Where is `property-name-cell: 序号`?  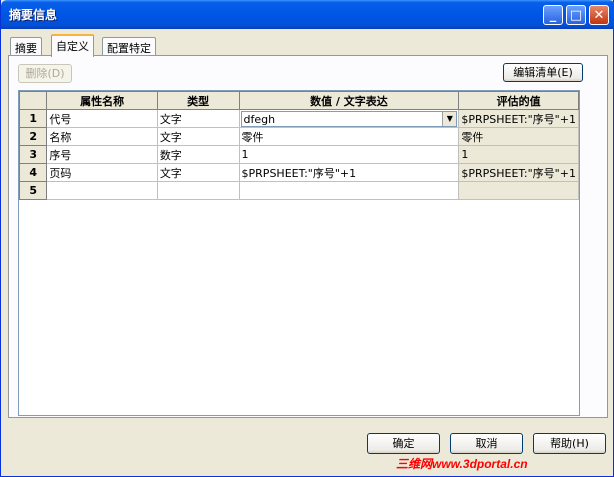 property-name-cell: 序号 is located at coordinates (102, 154).